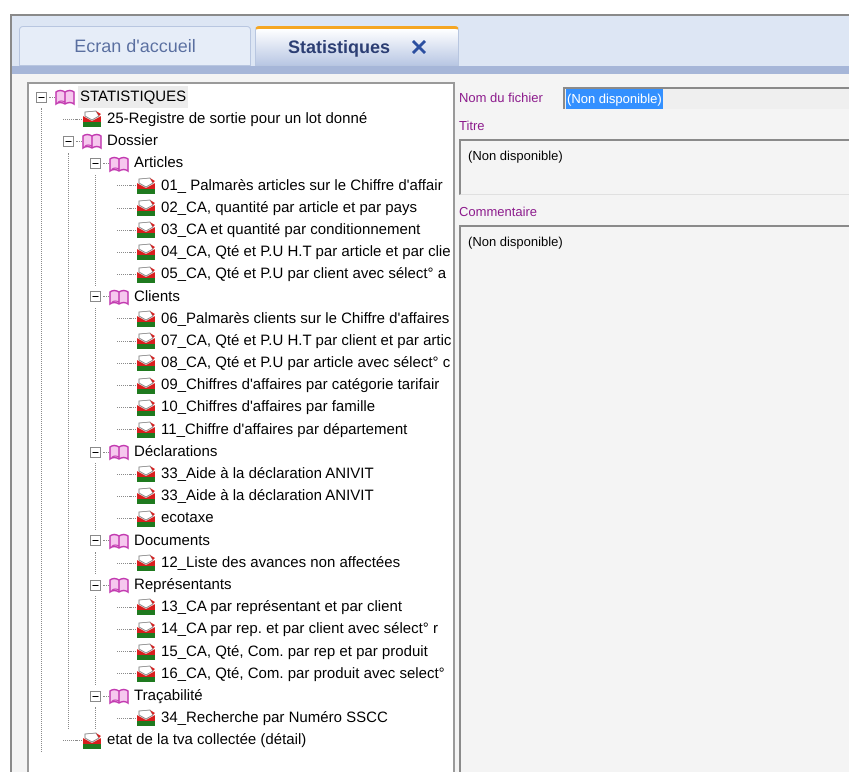 The height and width of the screenshot is (772, 849). What do you see at coordinates (305, 363) in the screenshot?
I see `tree-item: 08_CA, Qté et P.U par article avec sélect° c` at bounding box center [305, 363].